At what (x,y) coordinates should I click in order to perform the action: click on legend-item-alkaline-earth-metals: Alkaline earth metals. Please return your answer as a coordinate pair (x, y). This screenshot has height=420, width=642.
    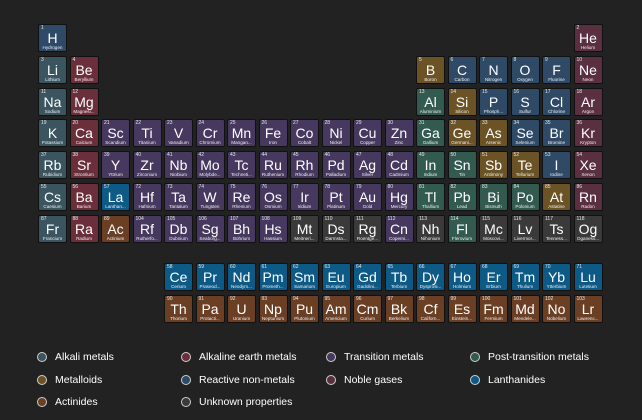
    Looking at the image, I should click on (238, 357).